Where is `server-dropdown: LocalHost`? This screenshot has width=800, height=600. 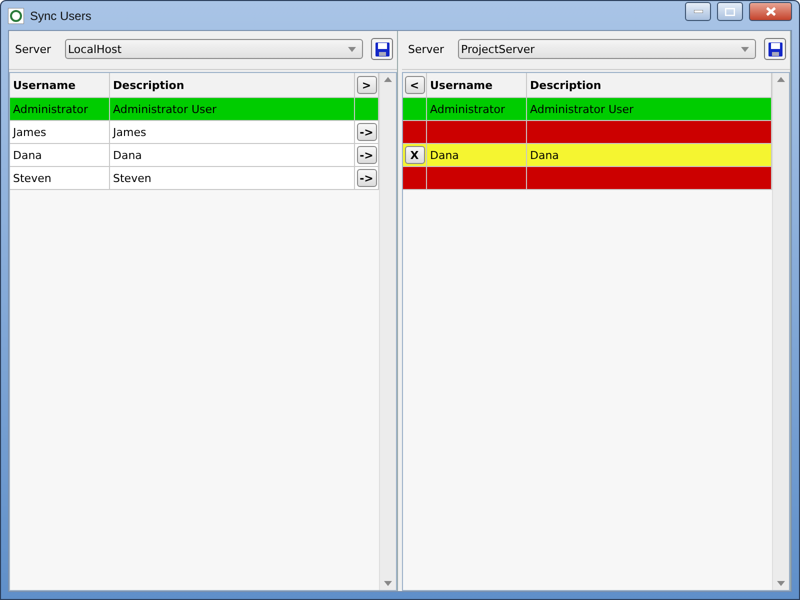 server-dropdown: LocalHost is located at coordinates (214, 49).